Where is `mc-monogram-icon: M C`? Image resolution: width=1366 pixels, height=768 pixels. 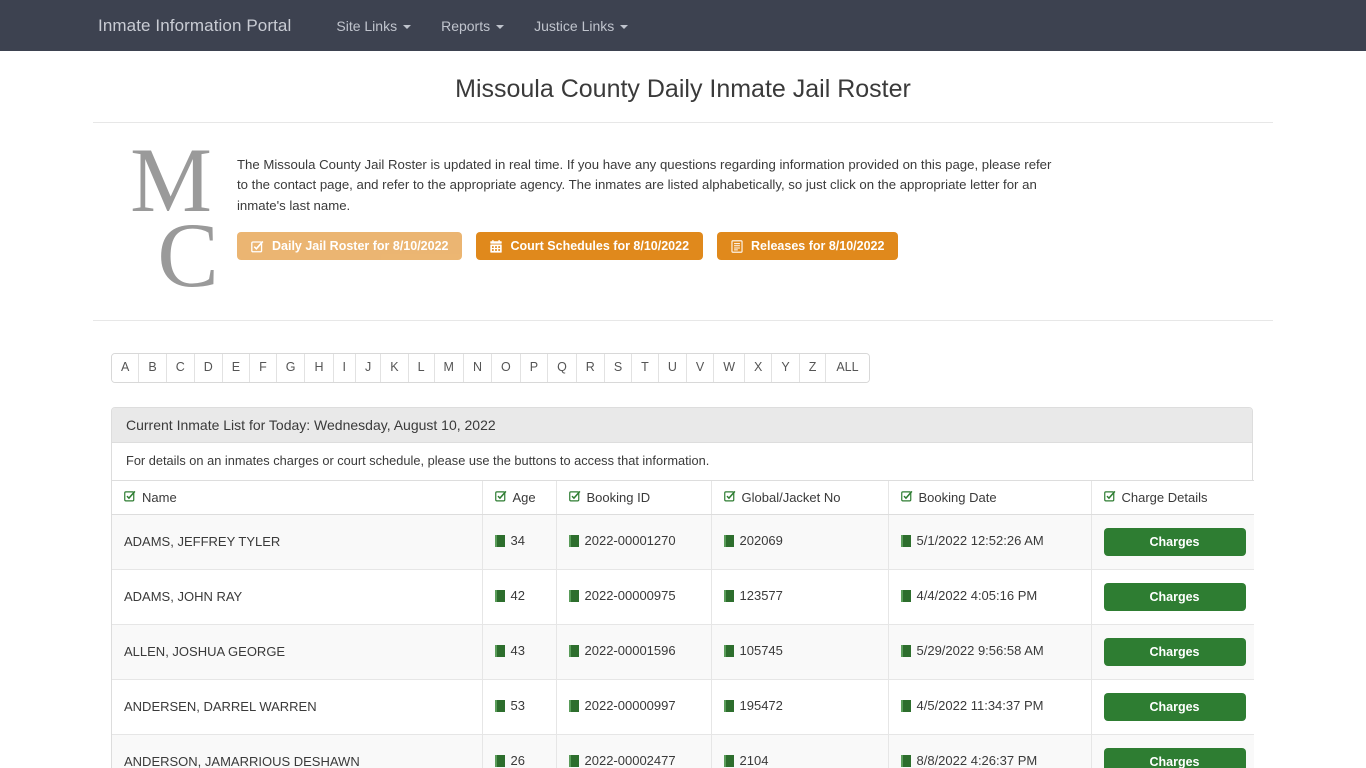
mc-monogram-icon: M C is located at coordinates (171, 218).